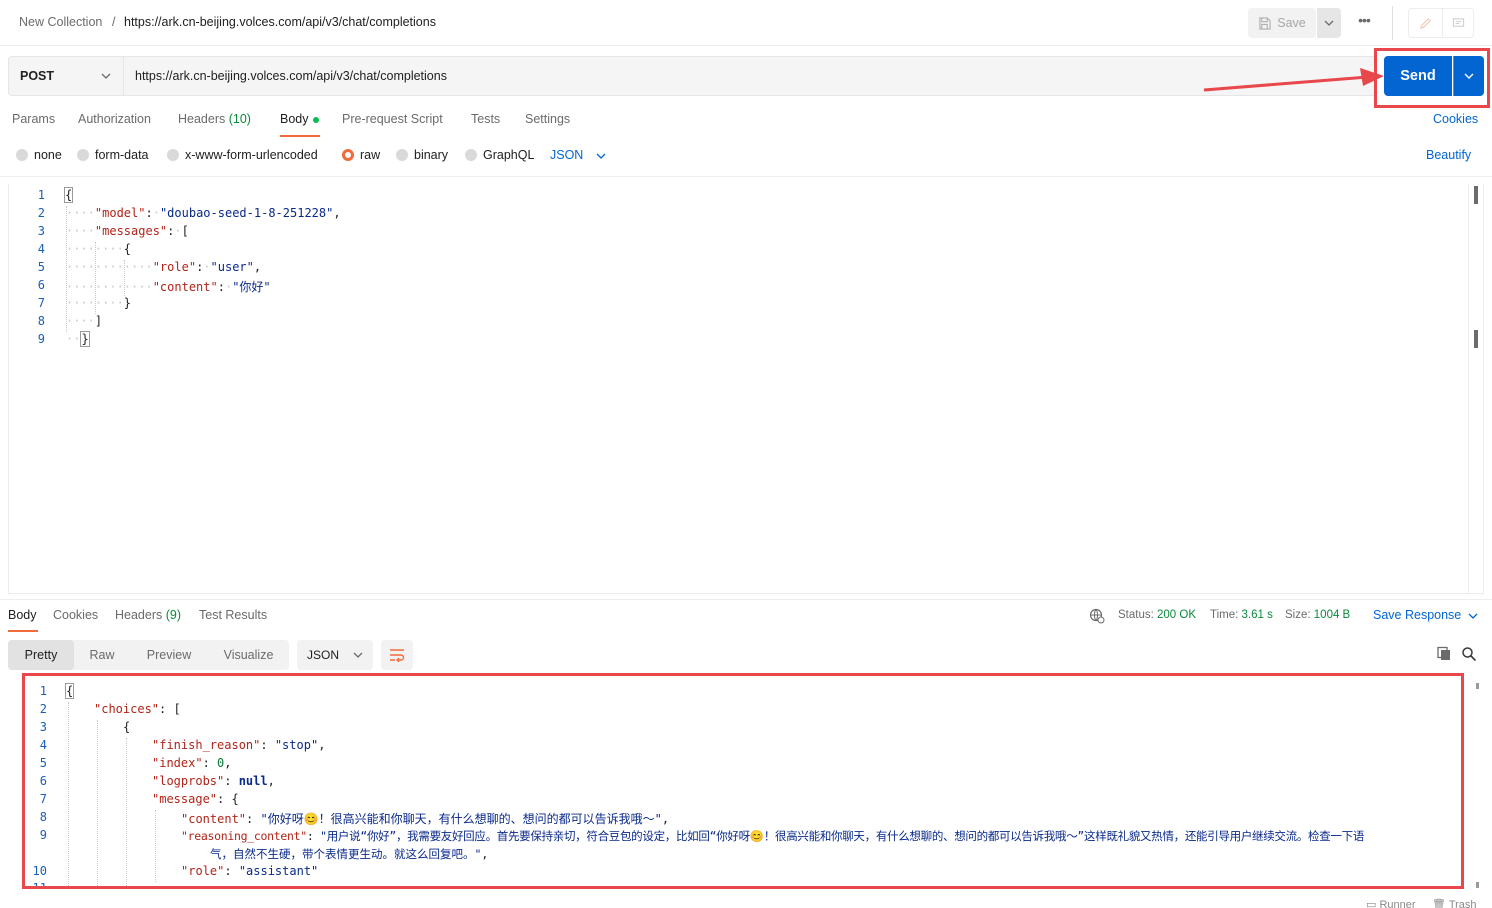 The image size is (1492, 908). Describe the element at coordinates (746, 176) in the screenshot. I see `divider` at that location.